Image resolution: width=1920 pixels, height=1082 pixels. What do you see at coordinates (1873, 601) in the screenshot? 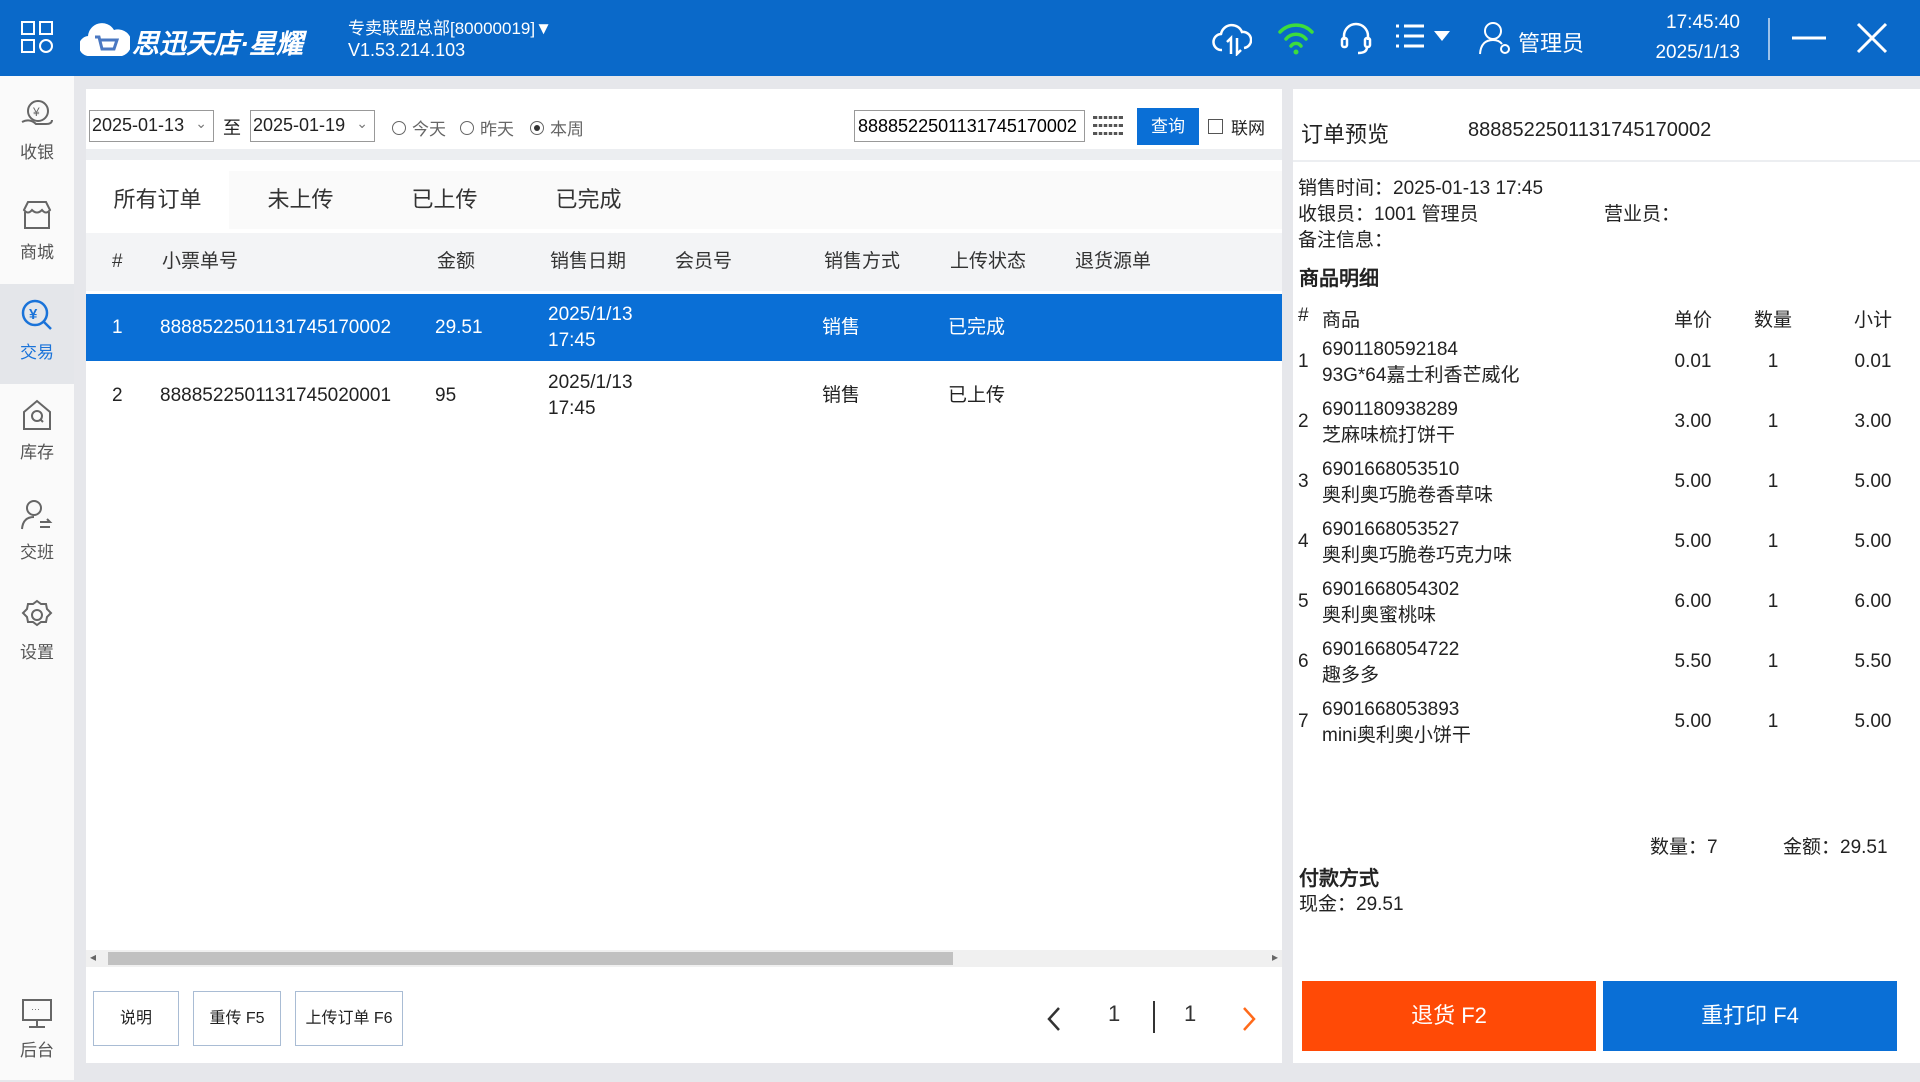
I see `item-subtotal: 6.00` at bounding box center [1873, 601].